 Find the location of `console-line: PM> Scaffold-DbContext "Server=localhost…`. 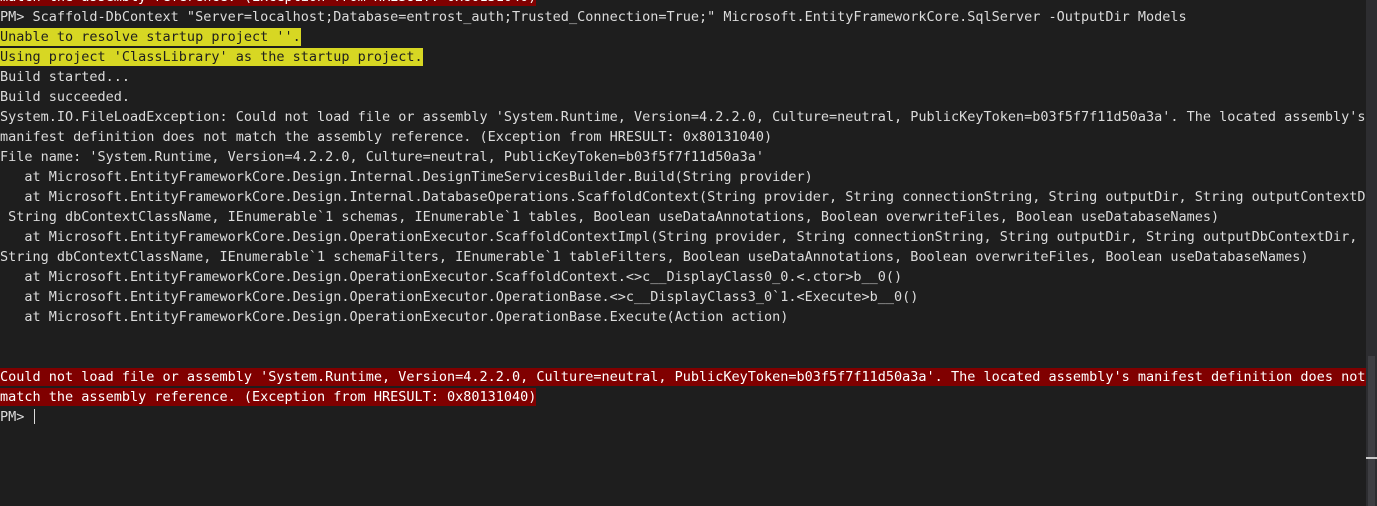

console-line: PM> Scaffold-DbContext "Server=localhost… is located at coordinates (683, 17).